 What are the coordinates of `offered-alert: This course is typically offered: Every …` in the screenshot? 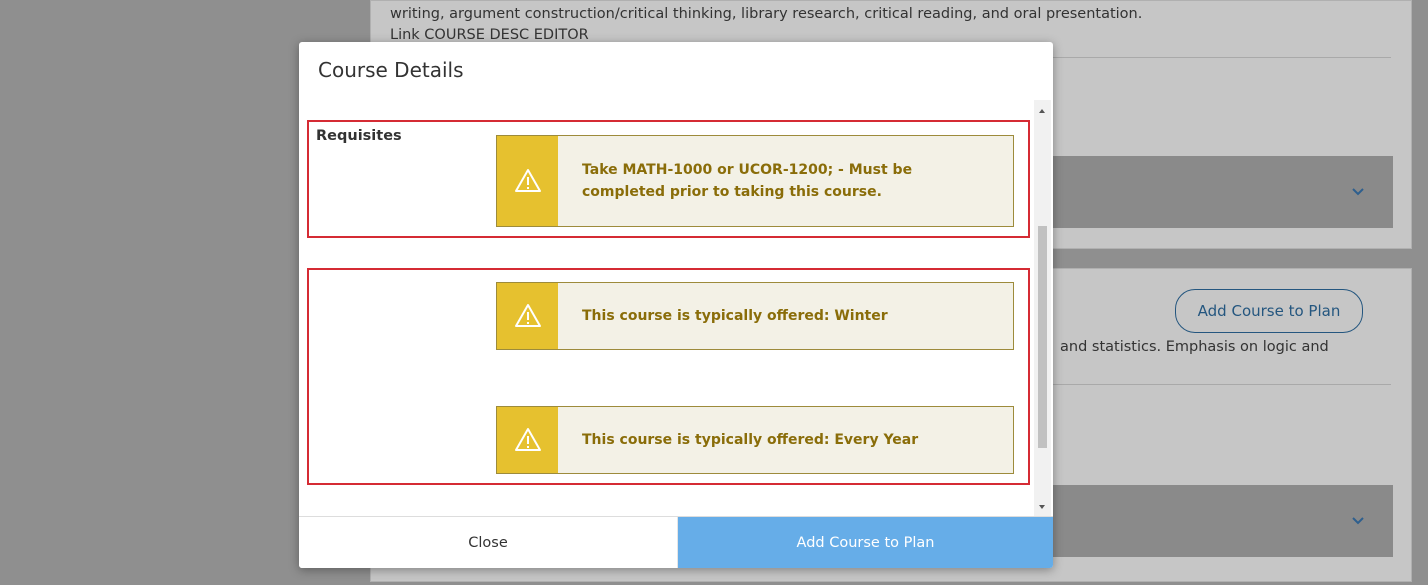 It's located at (755, 440).